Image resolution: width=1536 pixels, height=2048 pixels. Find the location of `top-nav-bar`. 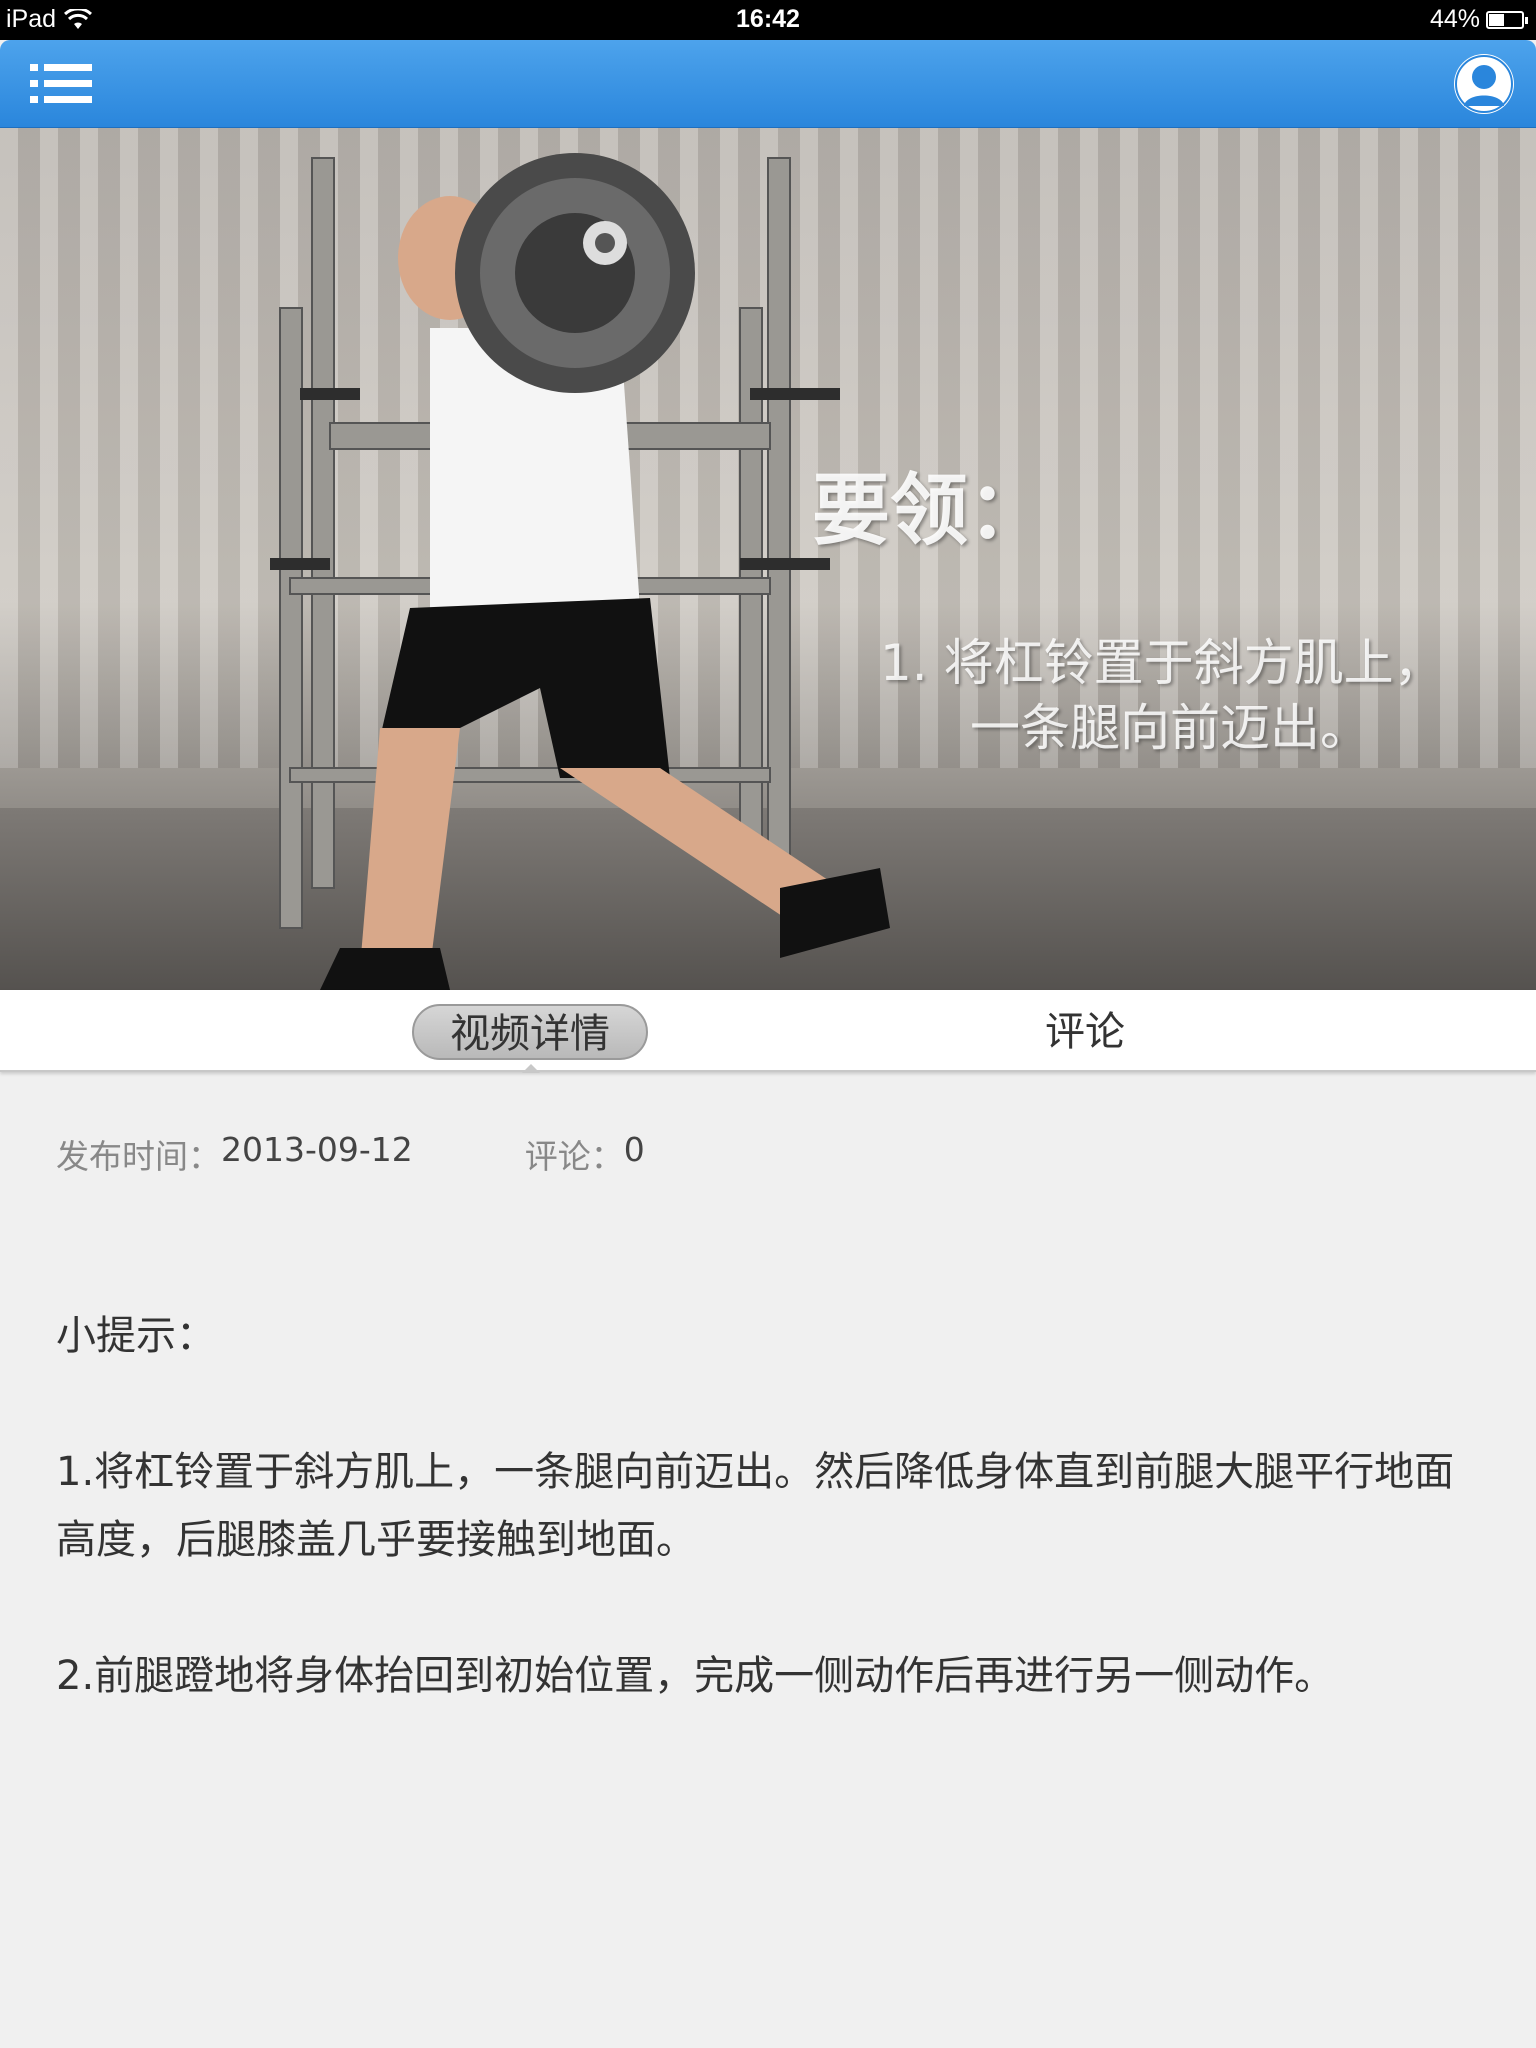

top-nav-bar is located at coordinates (768, 84).